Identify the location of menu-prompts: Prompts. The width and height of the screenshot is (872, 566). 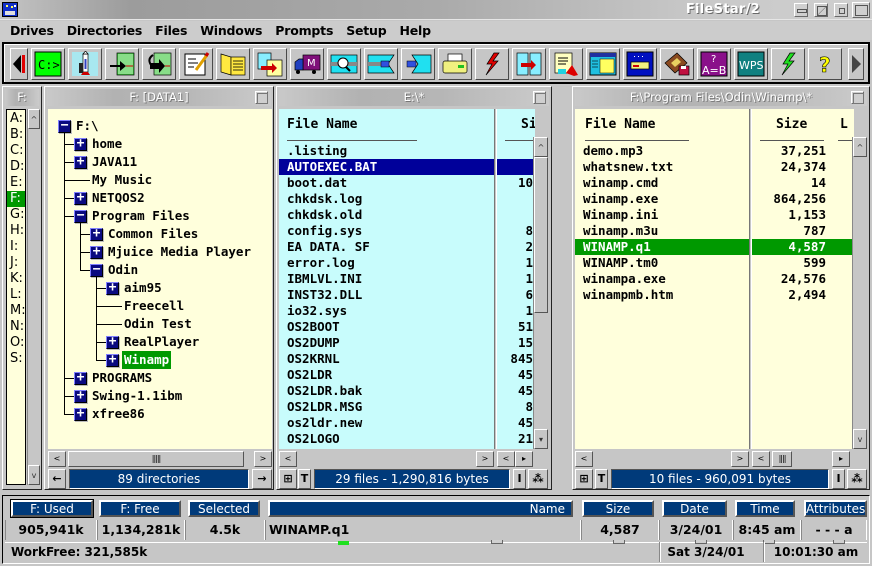
(304, 30).